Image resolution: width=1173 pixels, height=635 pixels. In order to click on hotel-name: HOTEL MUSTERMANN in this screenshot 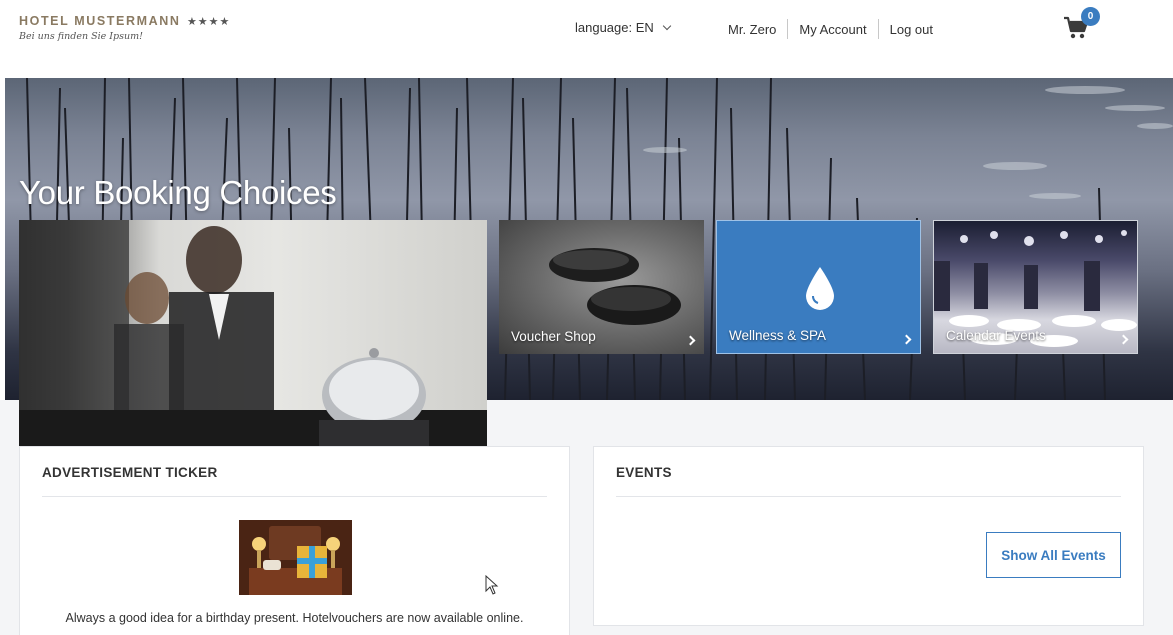, I will do `click(100, 21)`.